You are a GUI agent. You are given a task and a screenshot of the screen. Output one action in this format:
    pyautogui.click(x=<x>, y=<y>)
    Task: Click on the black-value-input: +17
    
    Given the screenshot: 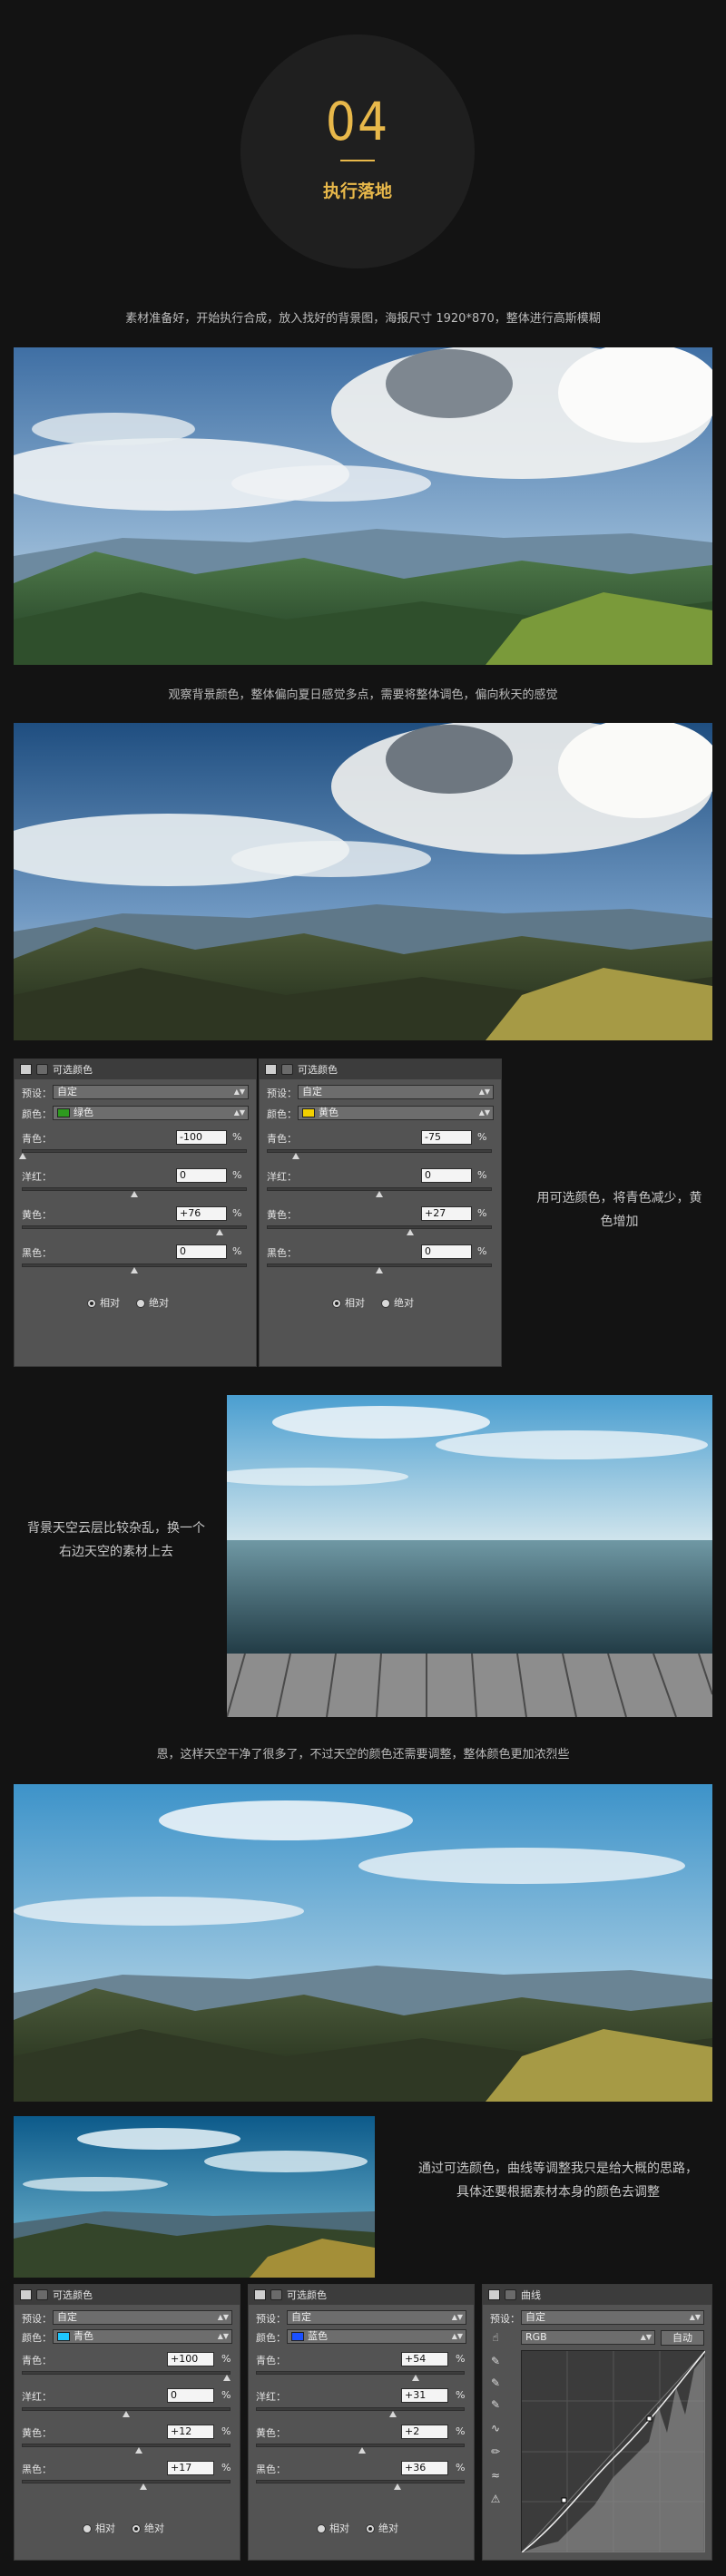 What is the action you would take?
    pyautogui.click(x=190, y=2468)
    